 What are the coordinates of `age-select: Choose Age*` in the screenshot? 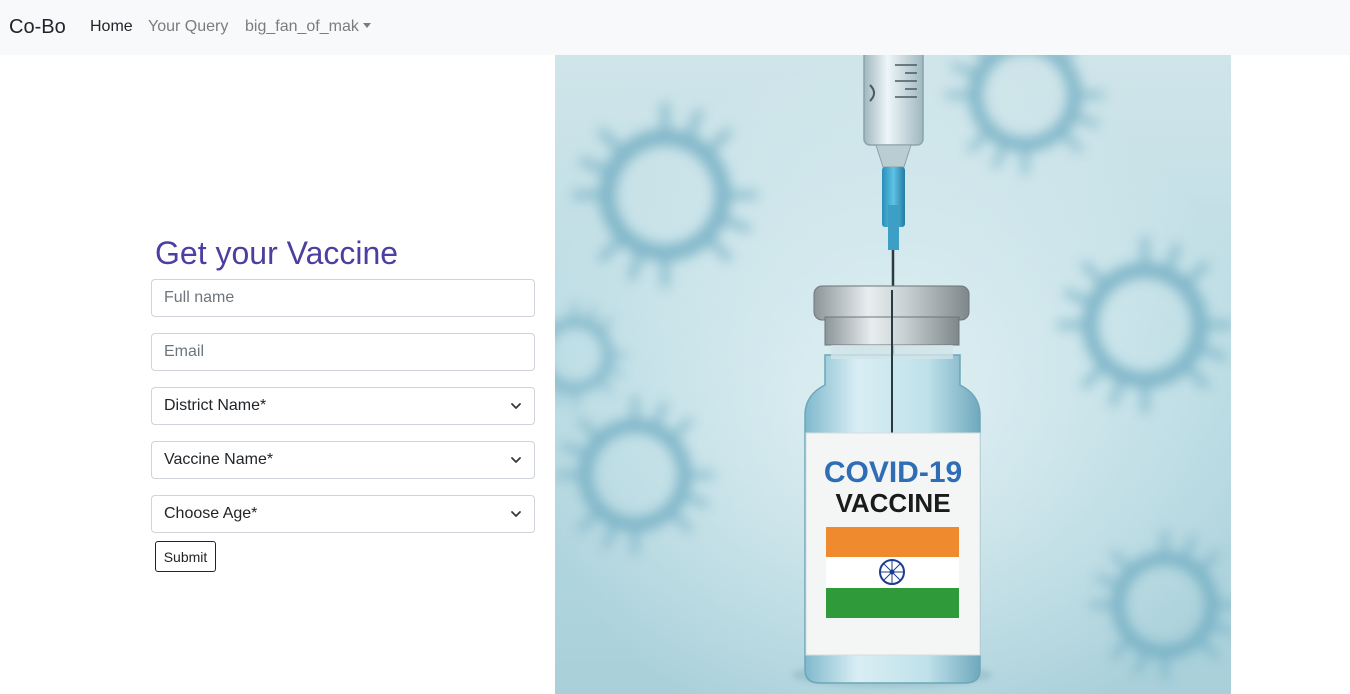 It's located at (343, 514).